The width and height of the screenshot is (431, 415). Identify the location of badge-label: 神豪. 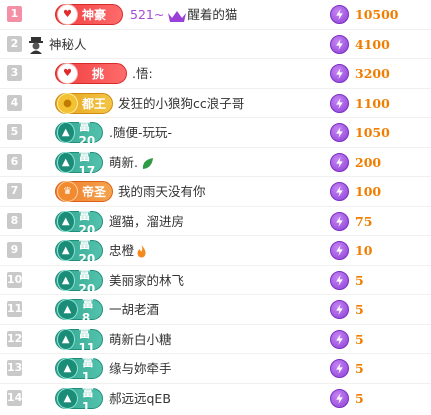
(94, 15).